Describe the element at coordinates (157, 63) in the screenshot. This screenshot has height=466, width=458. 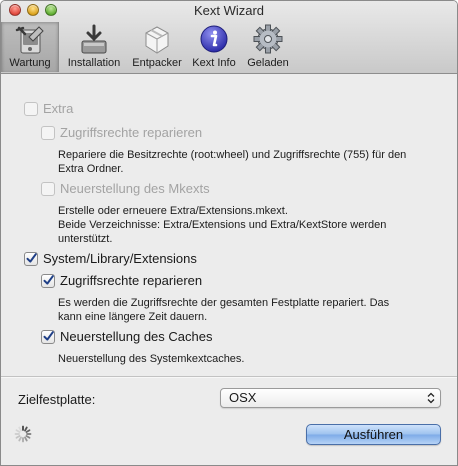
I see `tab-label: Entpacker` at that location.